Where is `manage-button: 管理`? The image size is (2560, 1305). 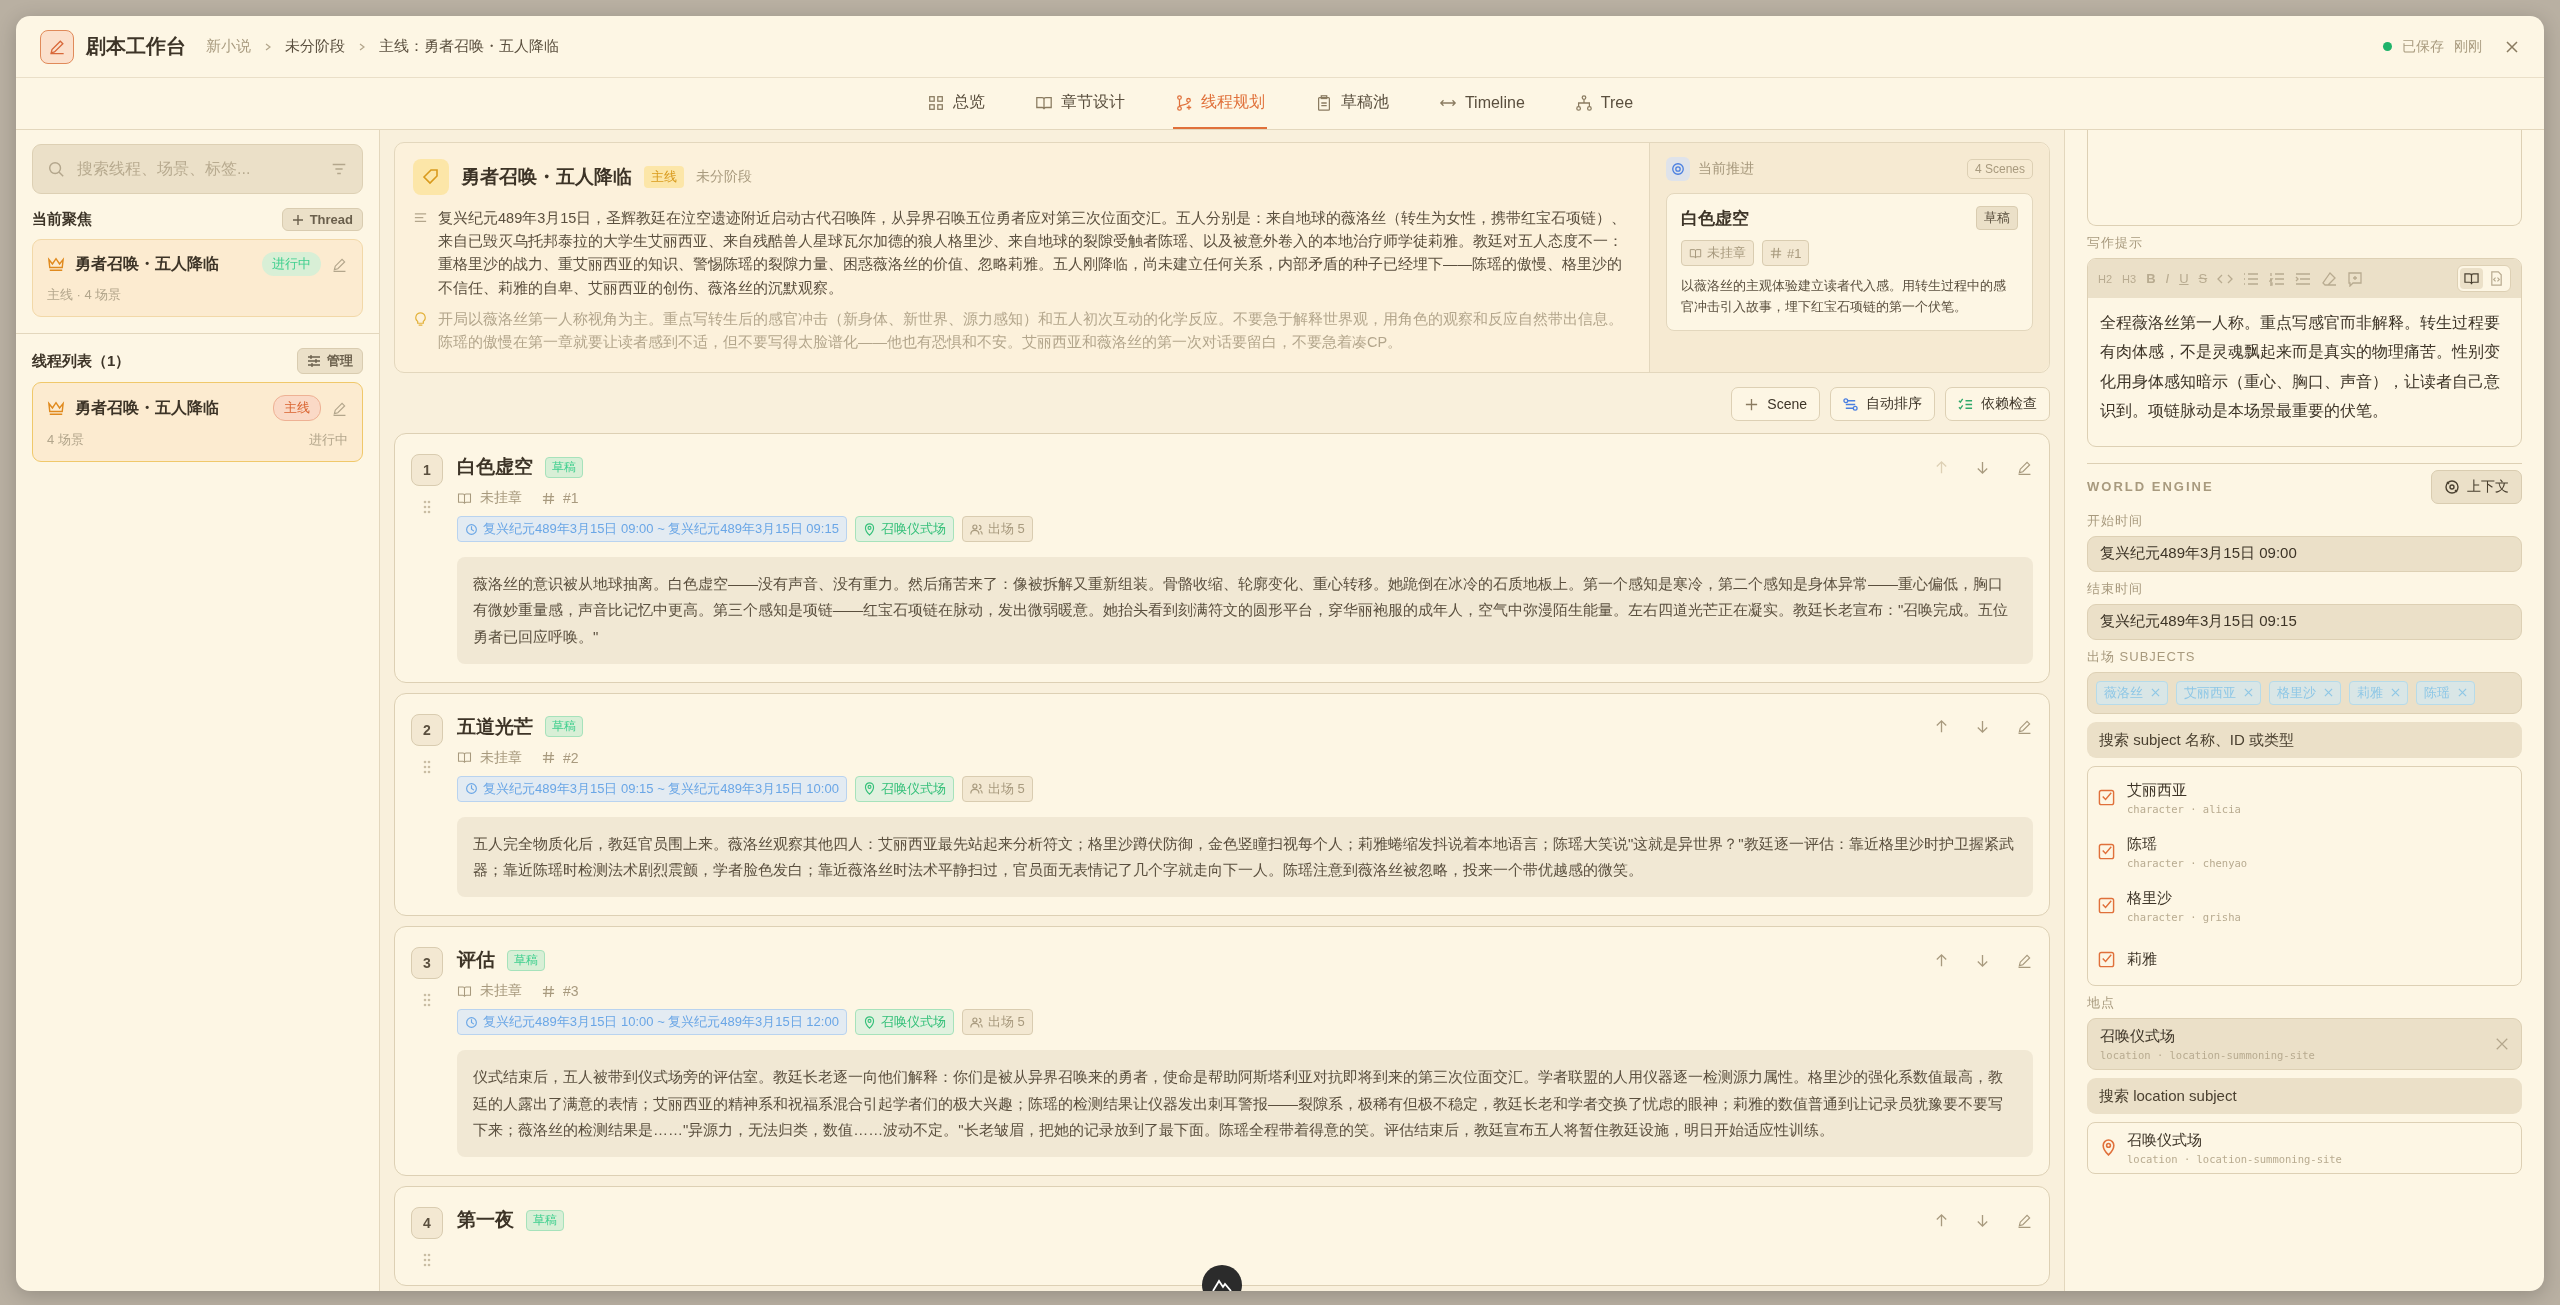 manage-button: 管理 is located at coordinates (330, 361).